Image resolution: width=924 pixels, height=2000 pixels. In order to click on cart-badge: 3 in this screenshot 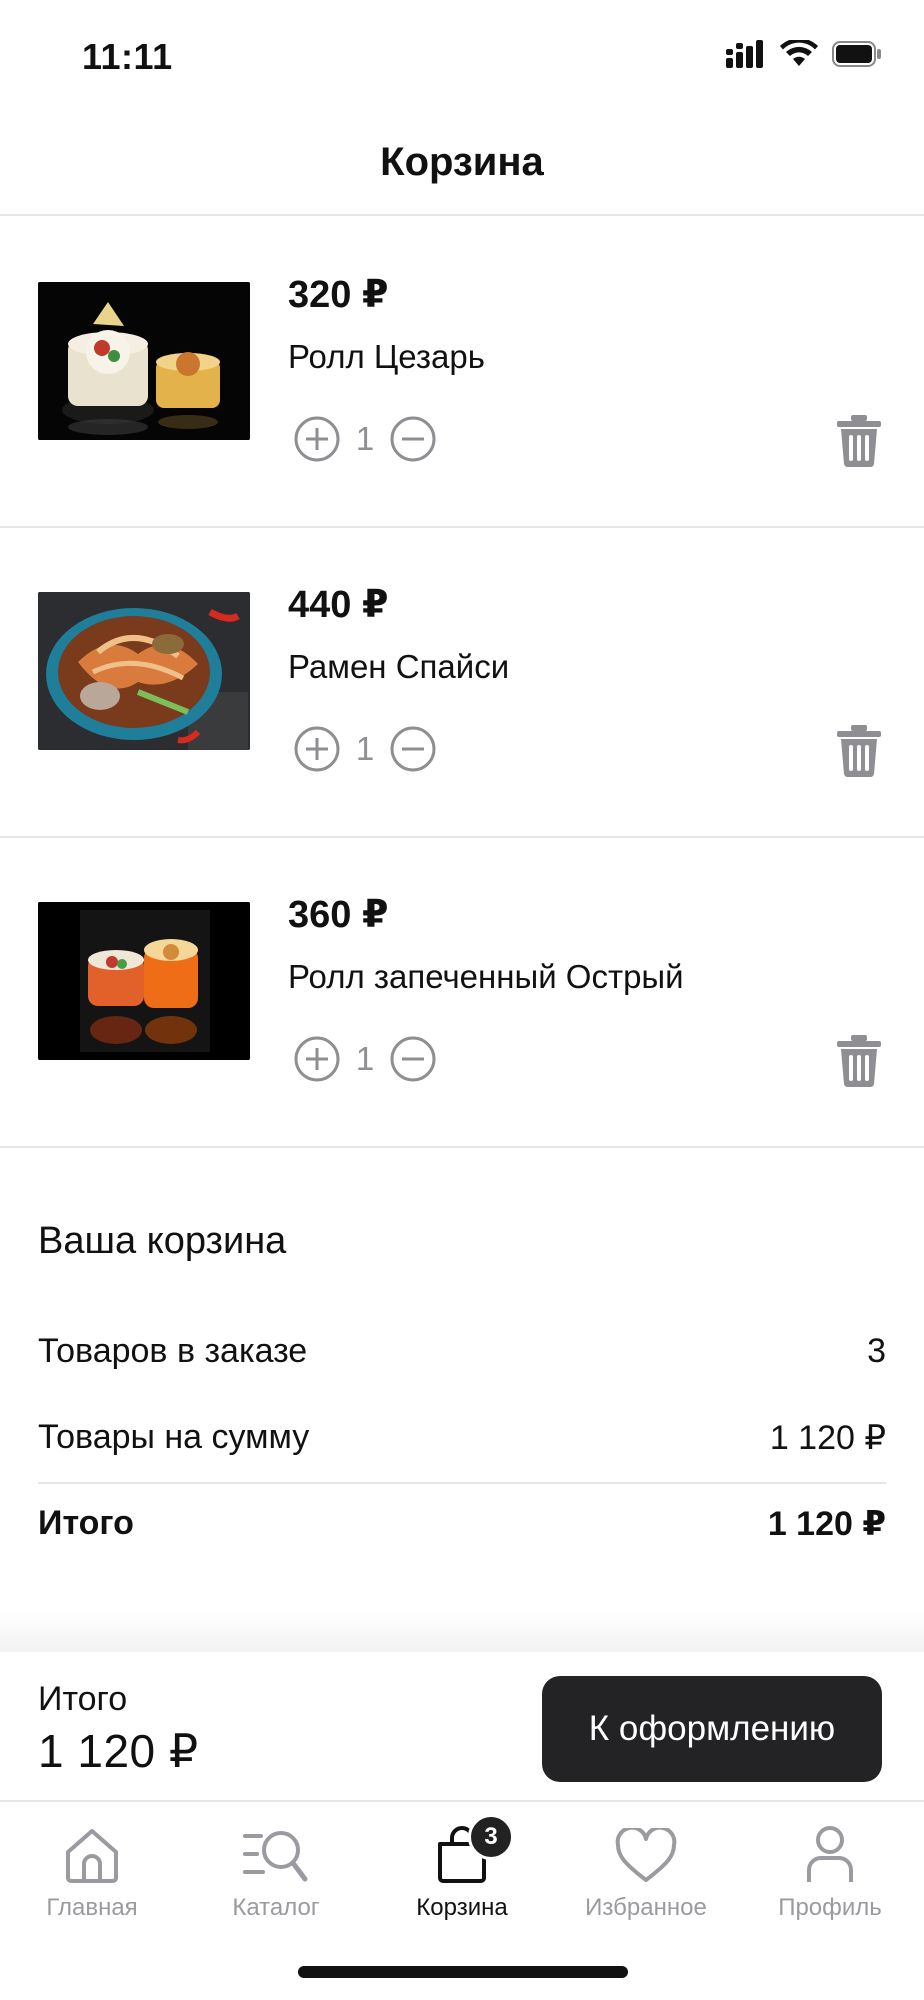, I will do `click(491, 1837)`.